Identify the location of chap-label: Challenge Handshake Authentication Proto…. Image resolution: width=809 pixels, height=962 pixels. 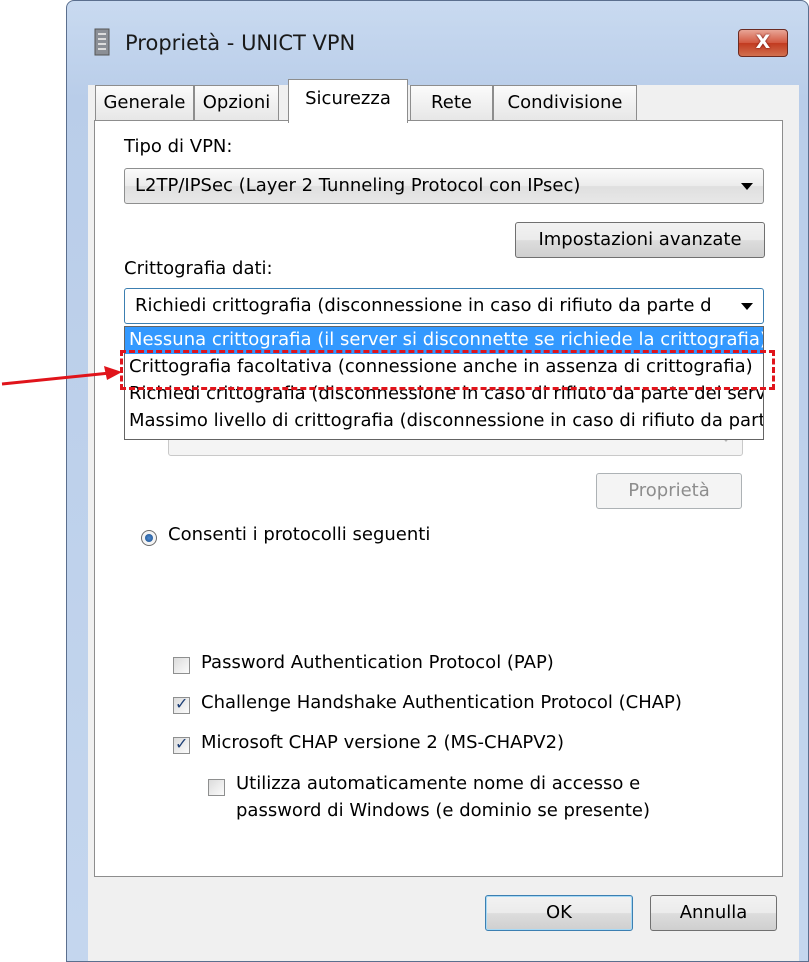
(441, 702).